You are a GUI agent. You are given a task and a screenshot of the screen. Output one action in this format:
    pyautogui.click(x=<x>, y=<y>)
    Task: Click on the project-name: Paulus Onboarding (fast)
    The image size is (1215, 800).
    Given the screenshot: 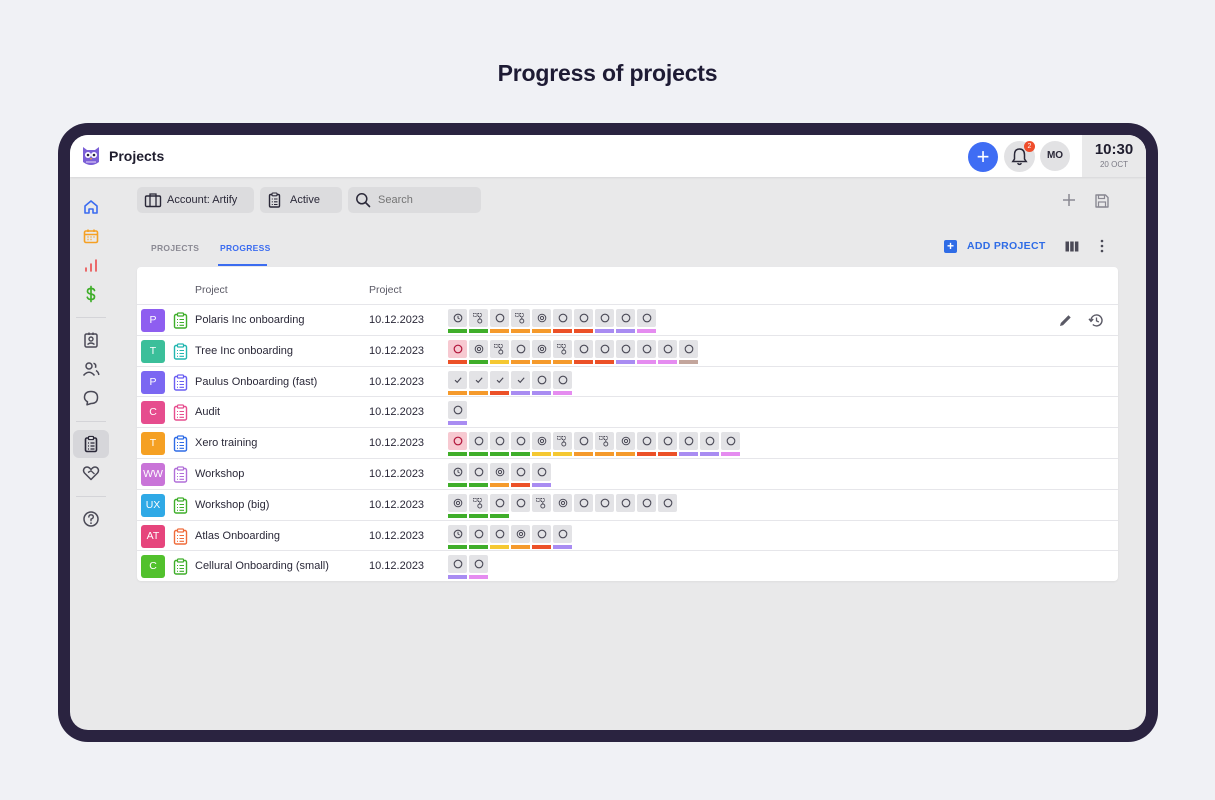 What is the action you would take?
    pyautogui.click(x=256, y=382)
    